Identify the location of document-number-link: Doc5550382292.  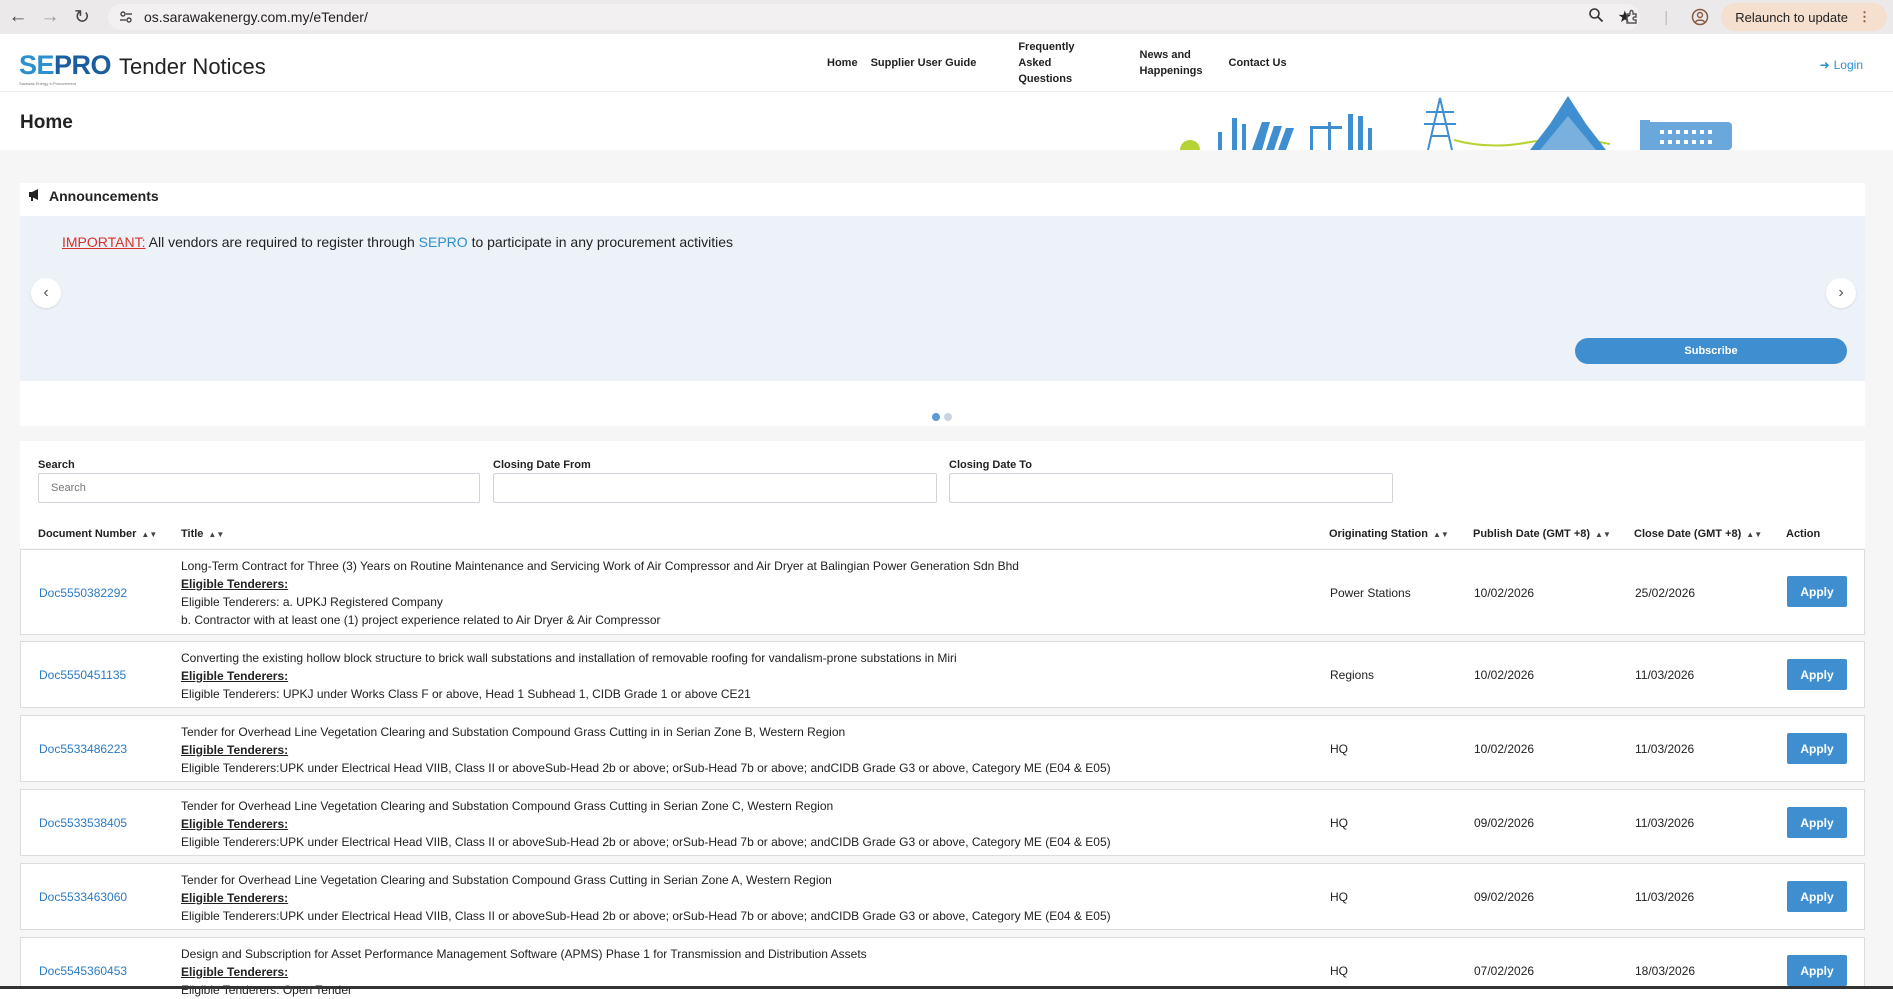
(83, 593).